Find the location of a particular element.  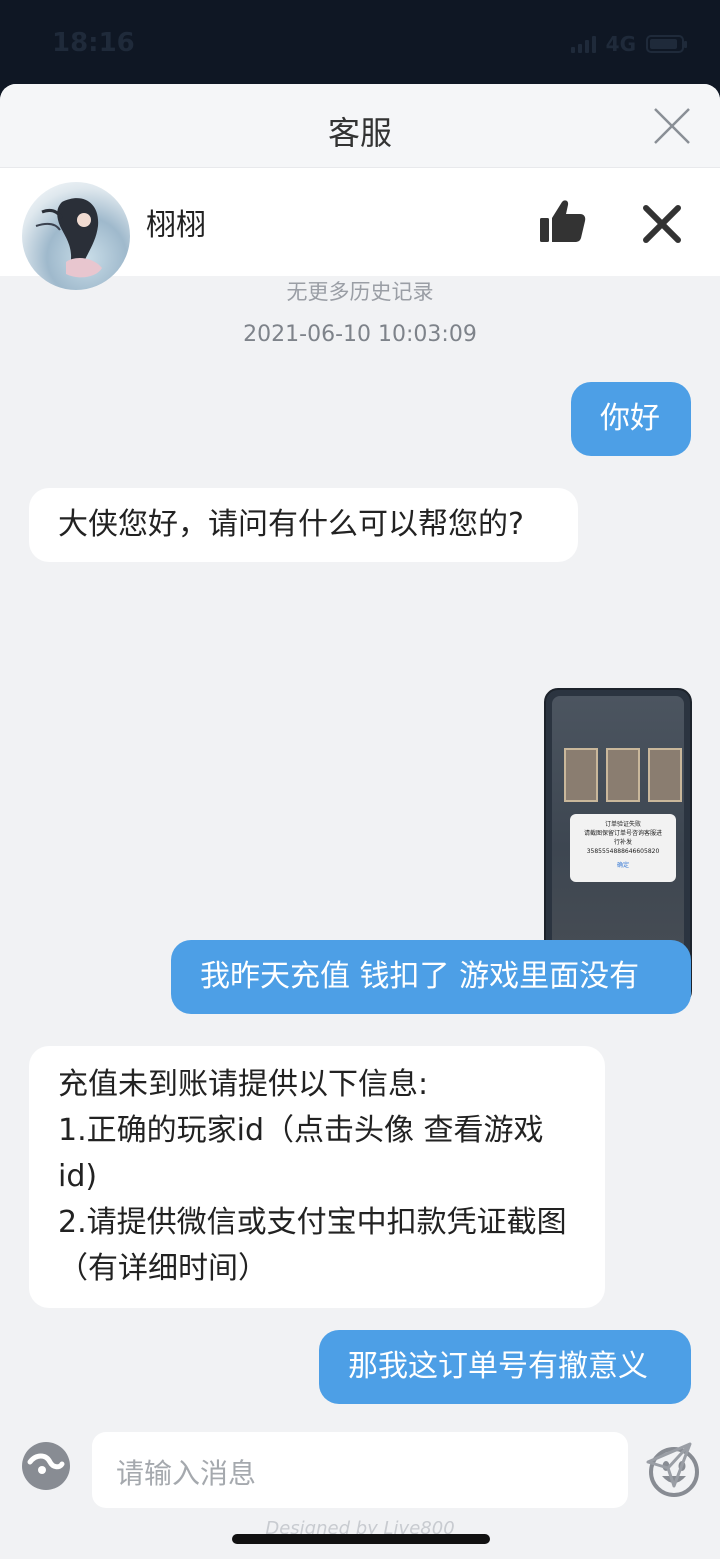

image-dialog-button: 确定 is located at coordinates (622, 865).